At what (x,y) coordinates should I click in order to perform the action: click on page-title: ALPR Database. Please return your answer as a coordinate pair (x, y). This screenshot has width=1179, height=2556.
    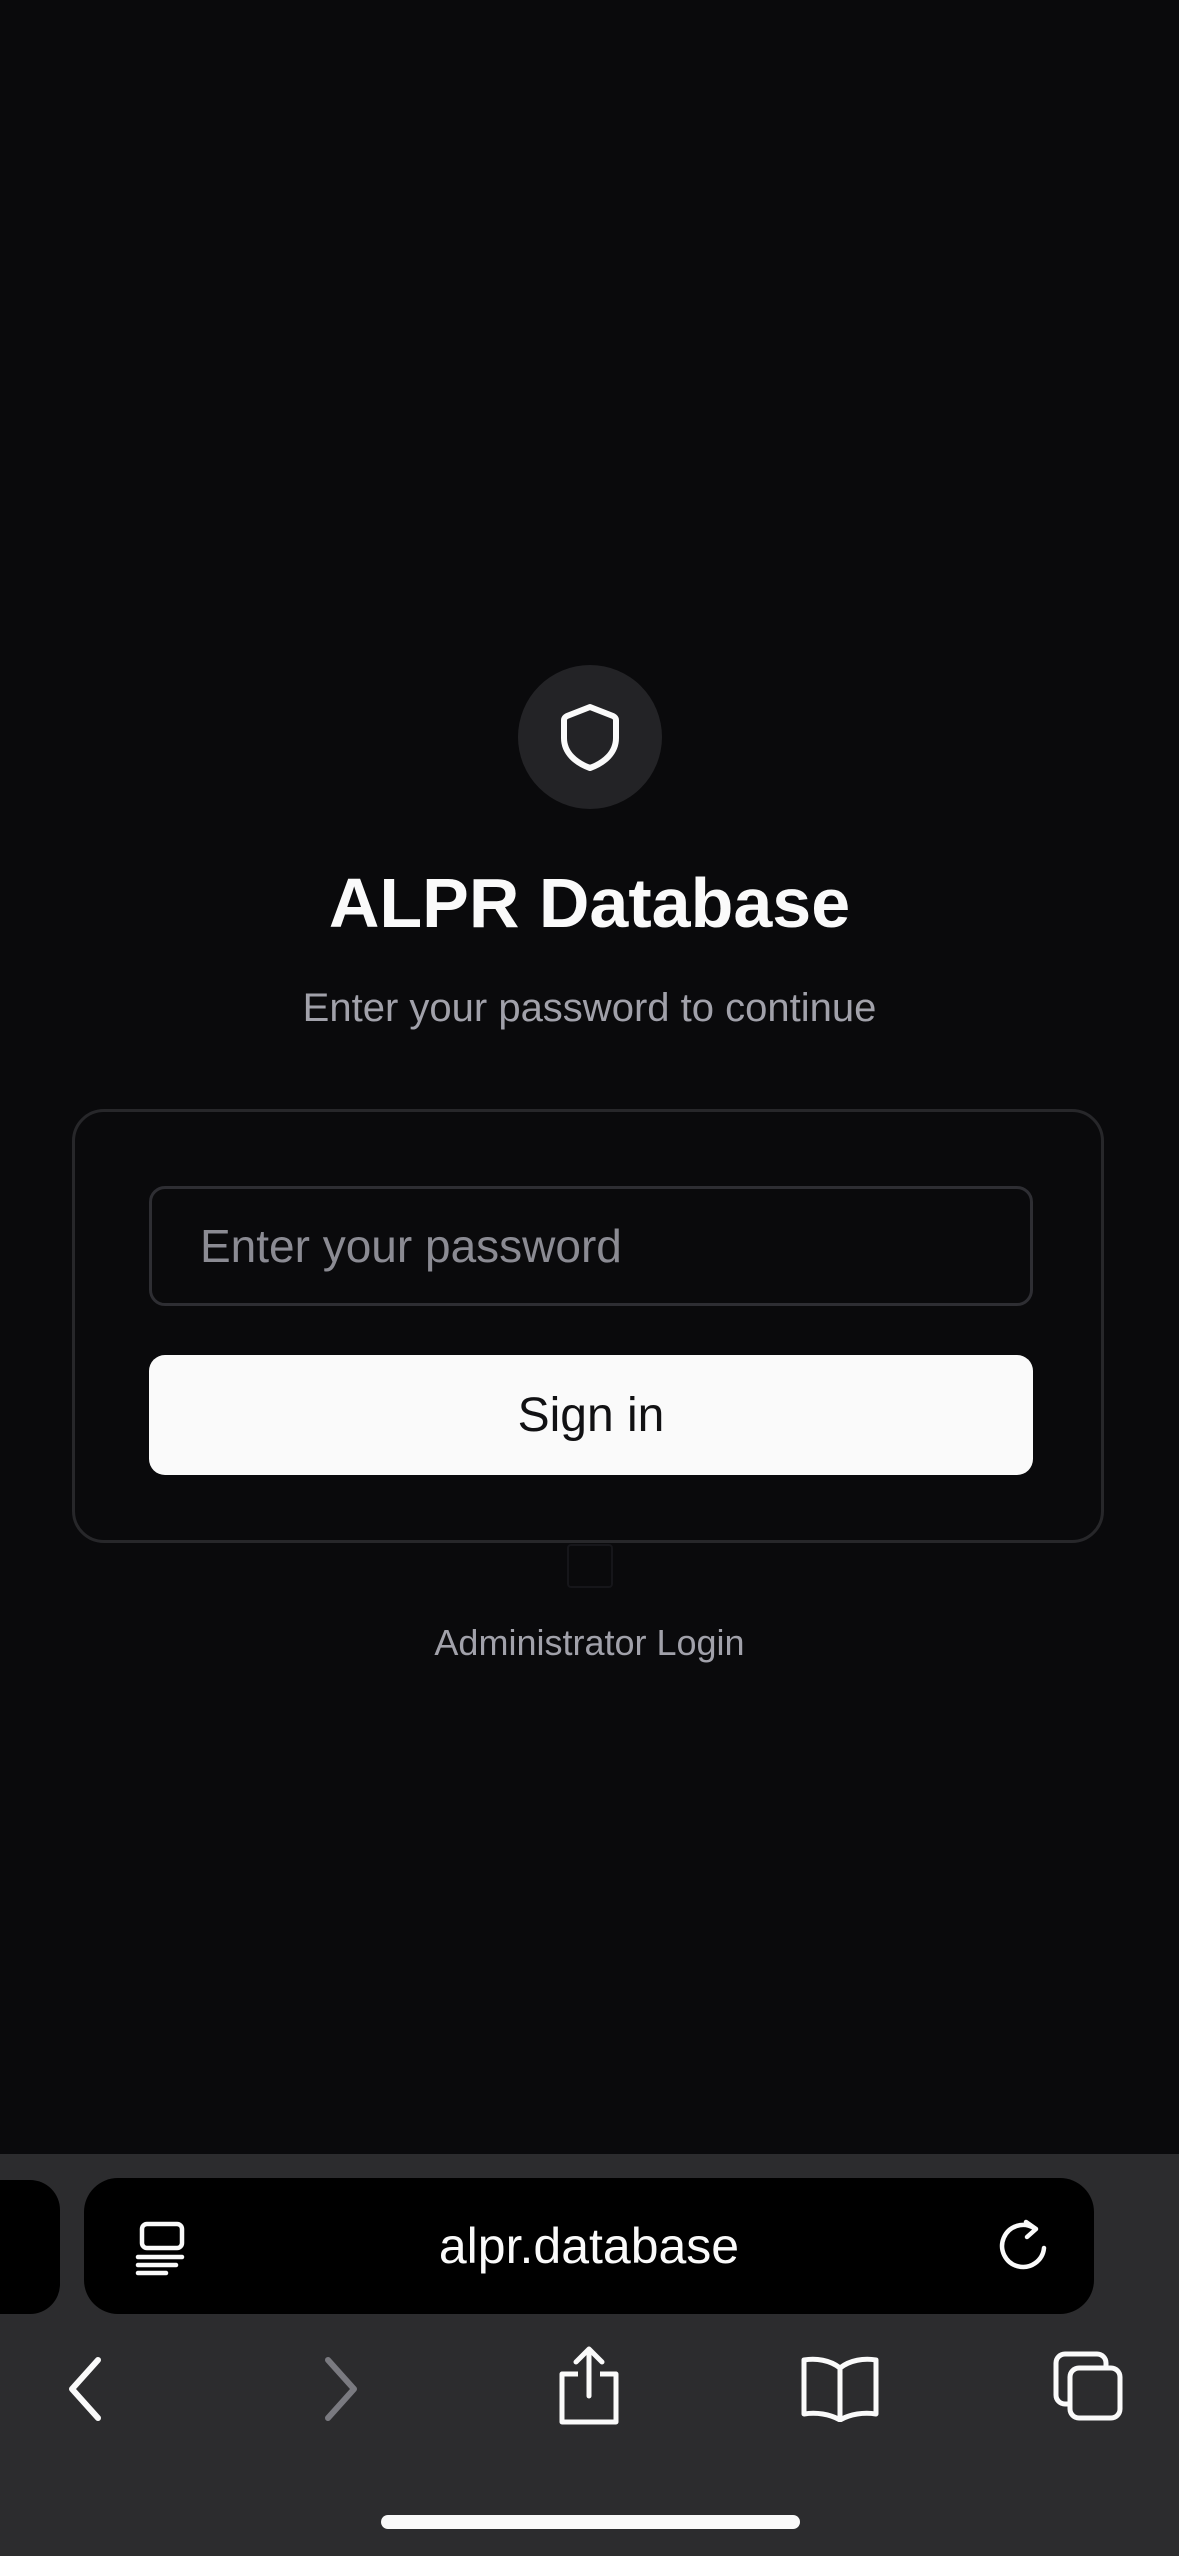
    Looking at the image, I should click on (589, 903).